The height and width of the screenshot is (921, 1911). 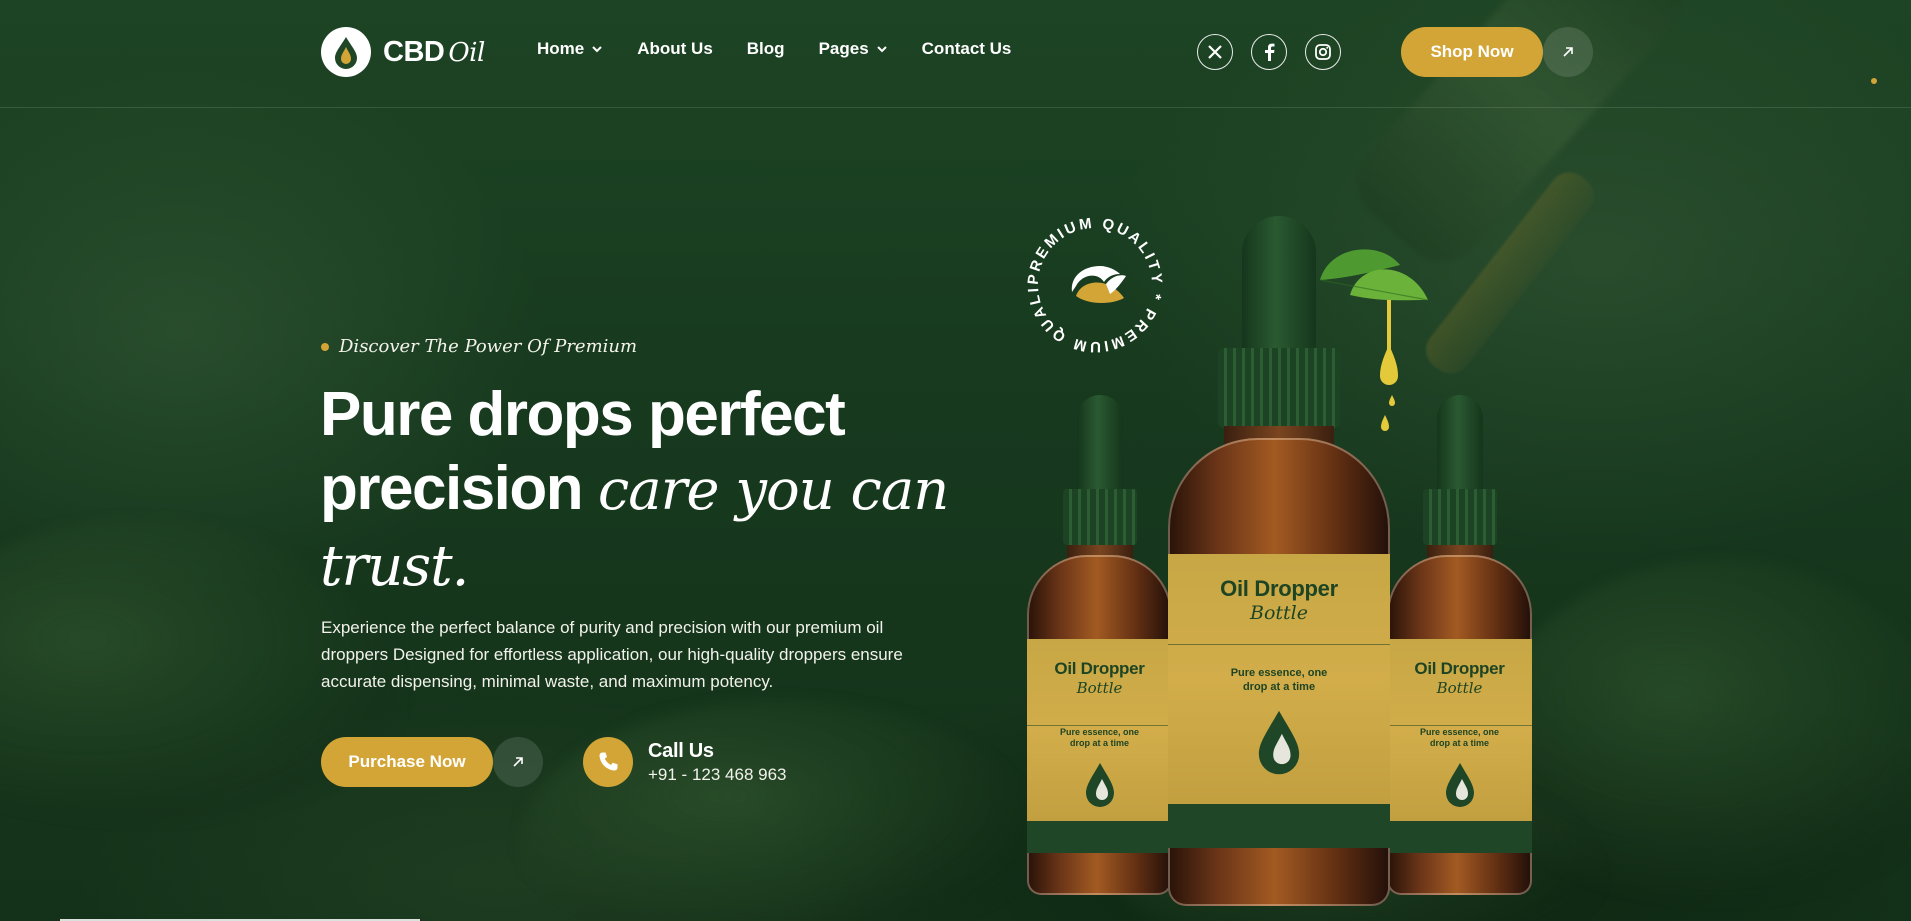 What do you see at coordinates (479, 346) in the screenshot?
I see `hero-tagline: Discover The Power Of Premium` at bounding box center [479, 346].